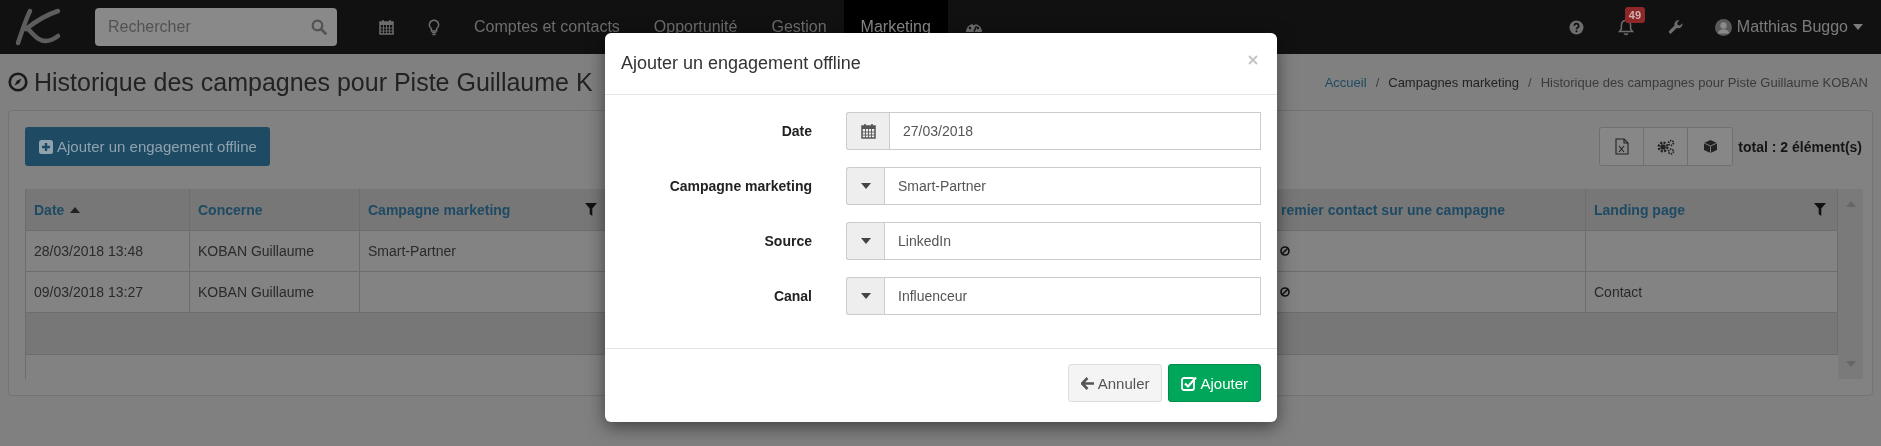  I want to click on submit-button: Ajouter, so click(1214, 383).